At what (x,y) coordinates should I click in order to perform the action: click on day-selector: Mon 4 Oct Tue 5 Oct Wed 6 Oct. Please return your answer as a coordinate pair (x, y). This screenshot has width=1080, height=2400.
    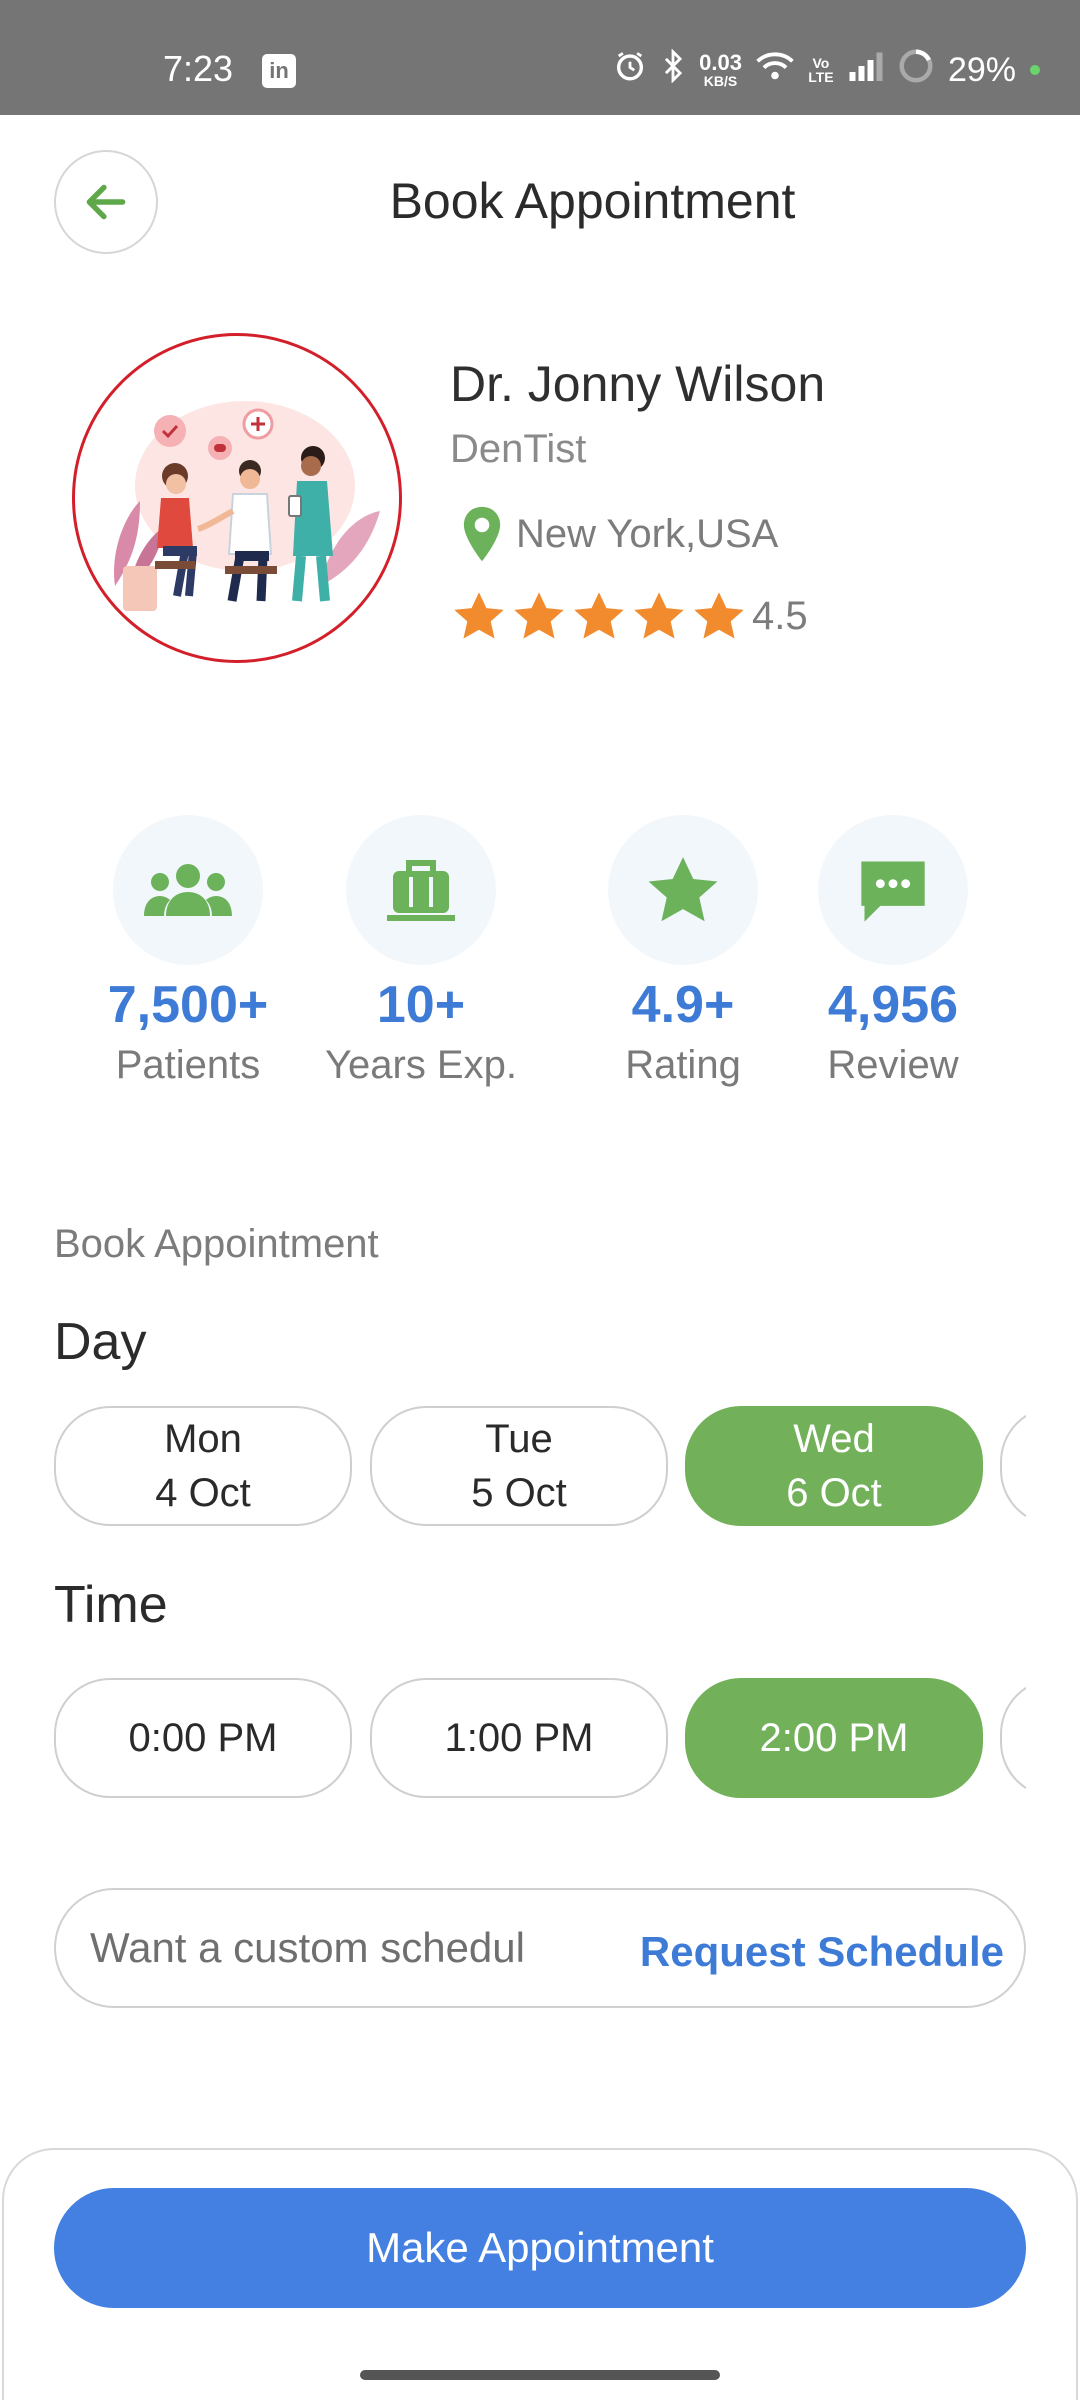
    Looking at the image, I should click on (540, 1467).